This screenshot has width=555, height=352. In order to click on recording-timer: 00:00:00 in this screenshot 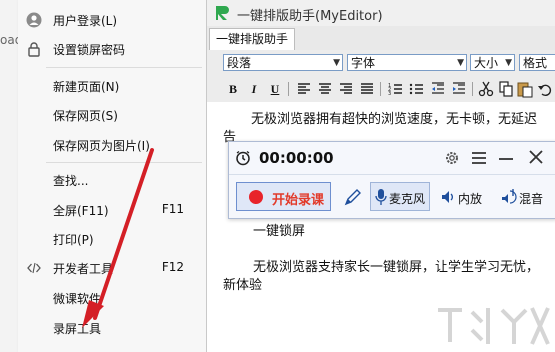, I will do `click(296, 158)`.